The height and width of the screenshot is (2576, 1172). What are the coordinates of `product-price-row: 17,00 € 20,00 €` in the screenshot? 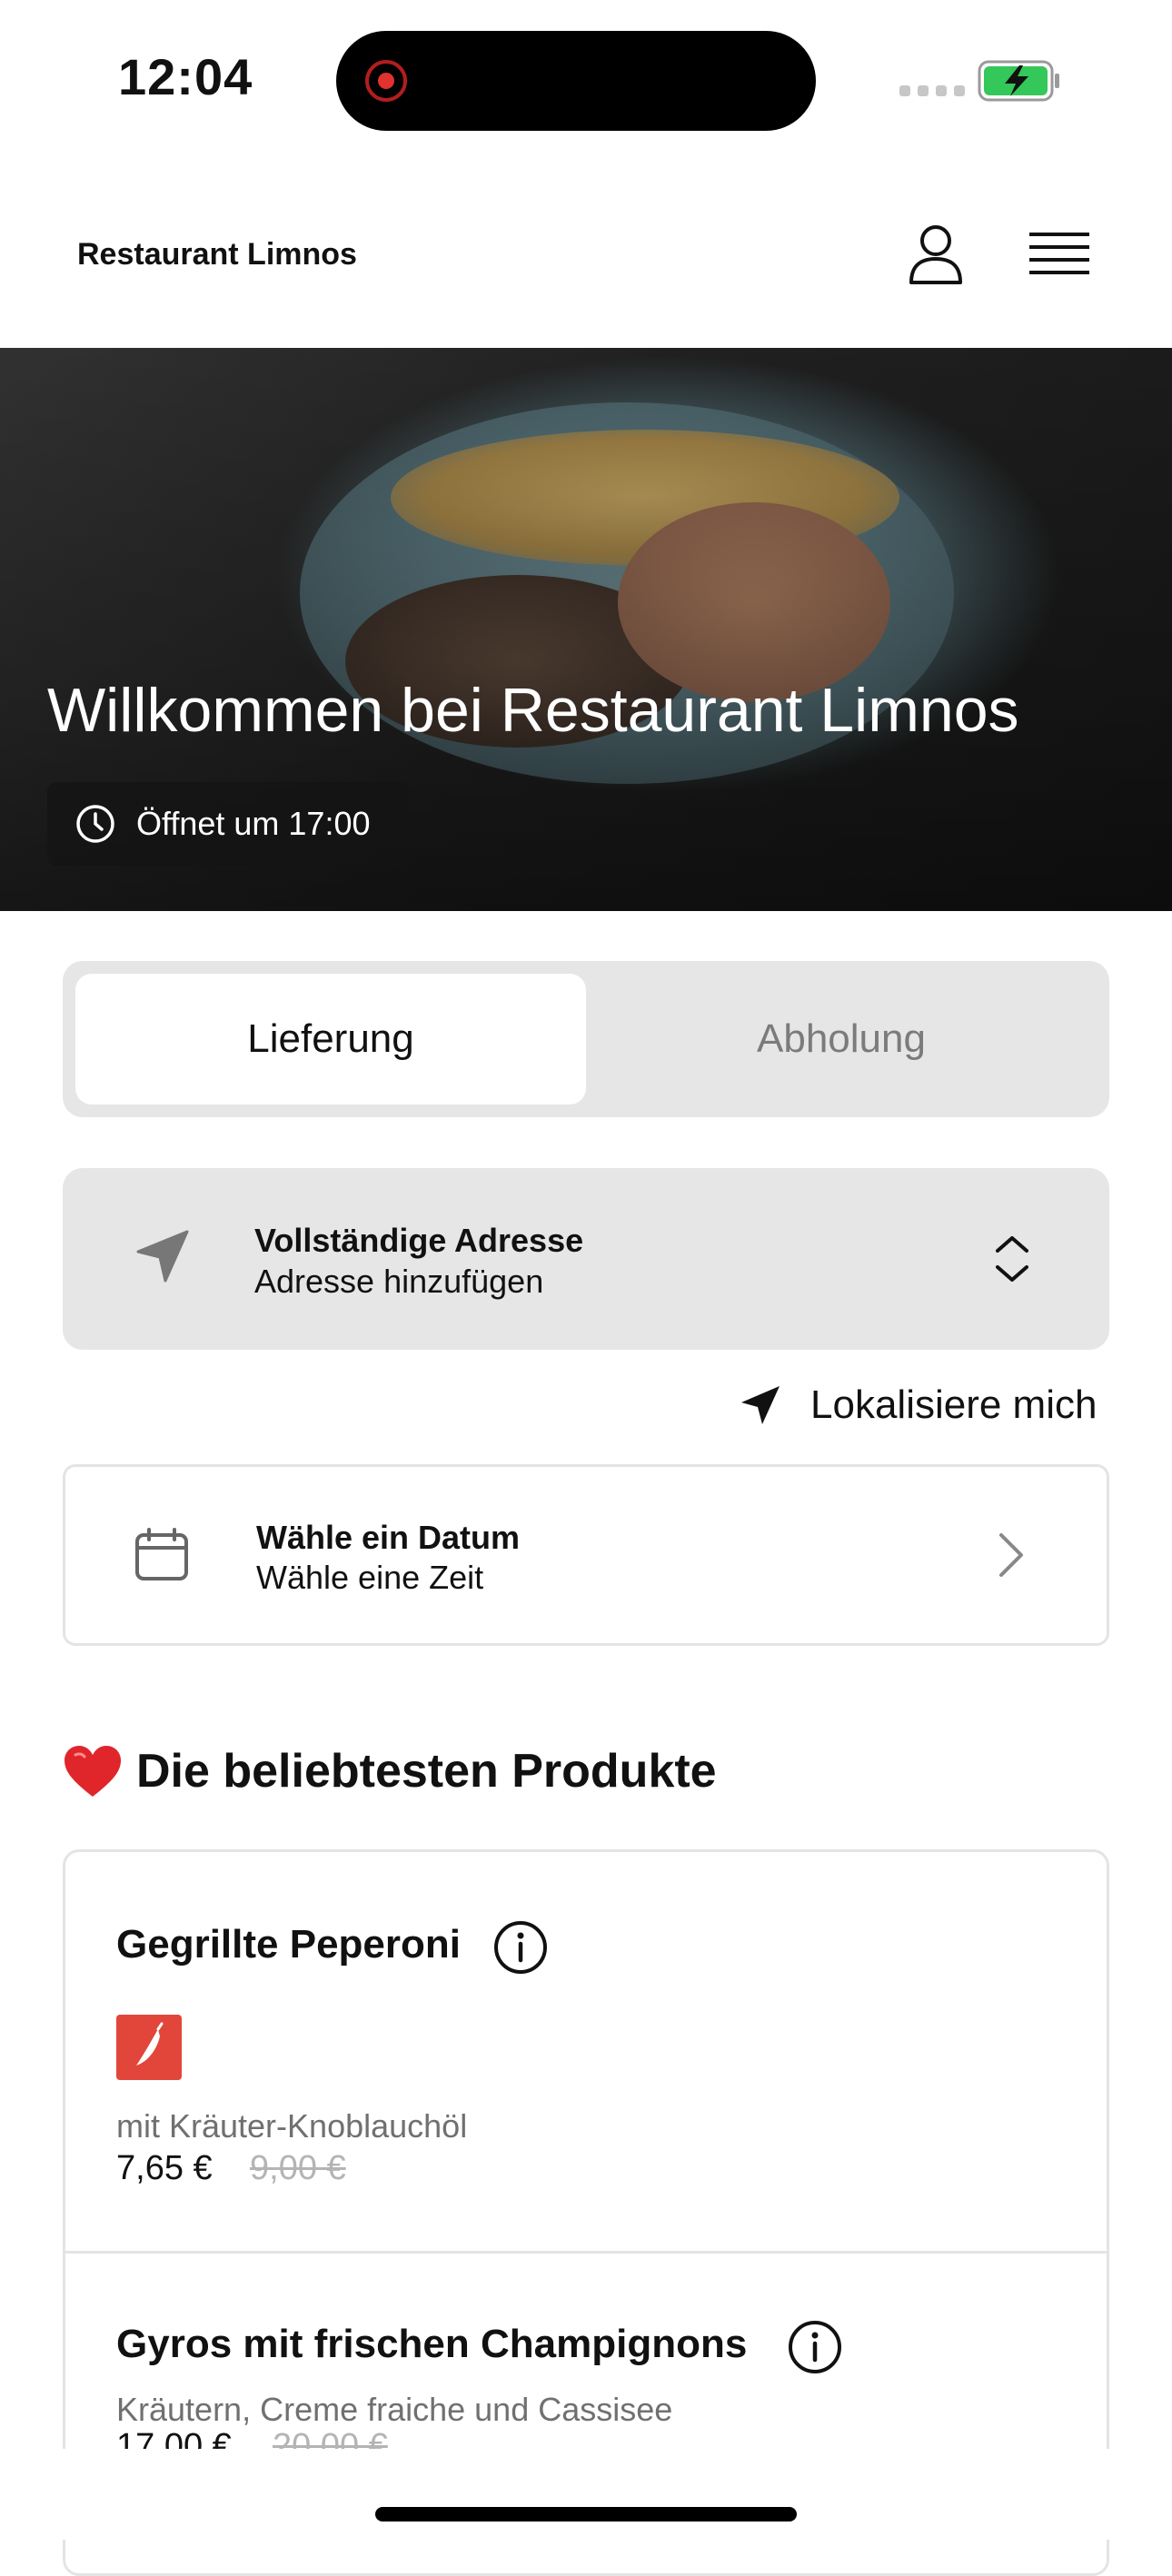 It's located at (434, 2438).